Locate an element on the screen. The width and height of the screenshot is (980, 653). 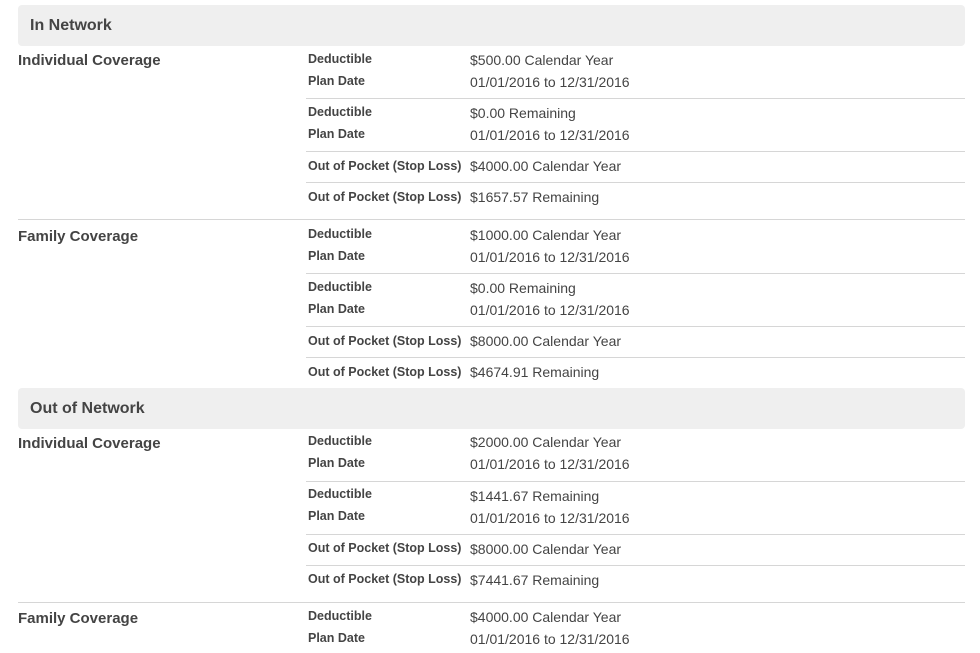
row-value: $7441.67 Remaining is located at coordinates (535, 580).